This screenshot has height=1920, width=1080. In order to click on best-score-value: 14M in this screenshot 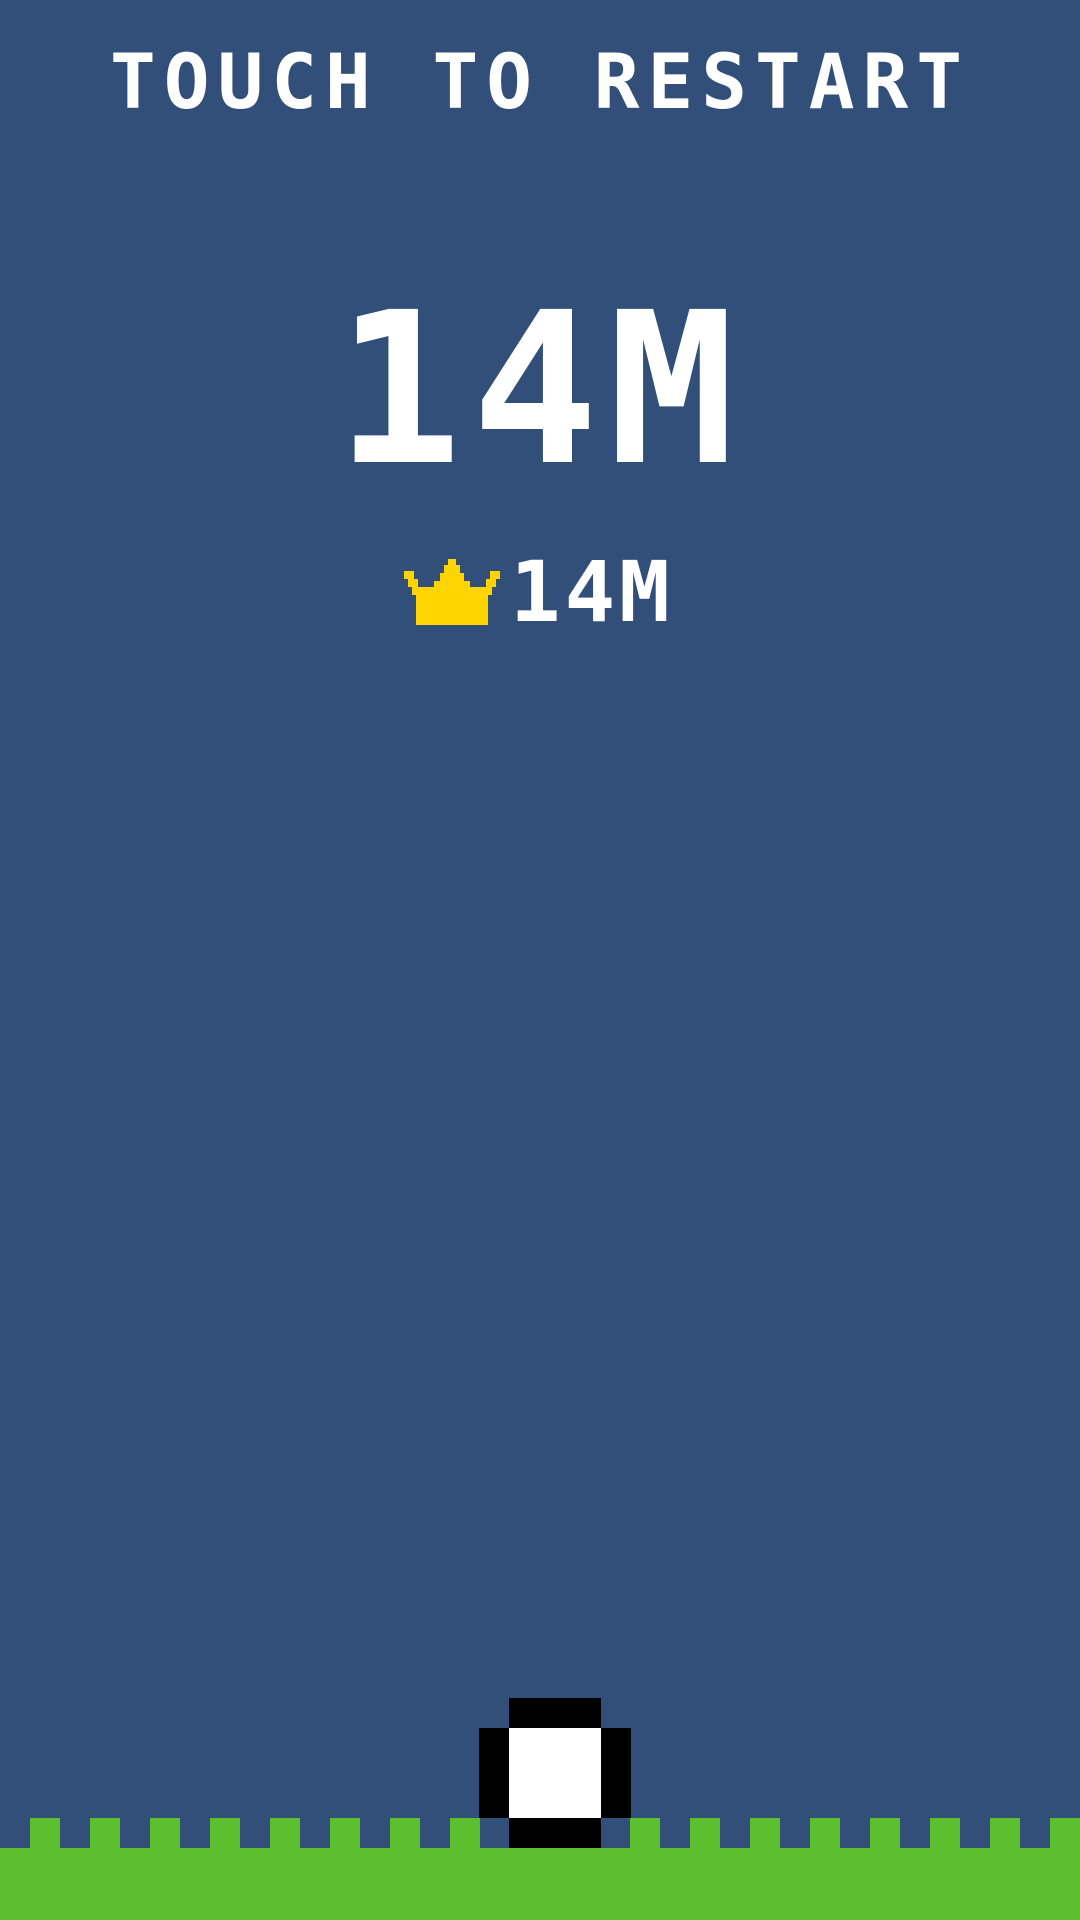, I will do `click(592, 592)`.